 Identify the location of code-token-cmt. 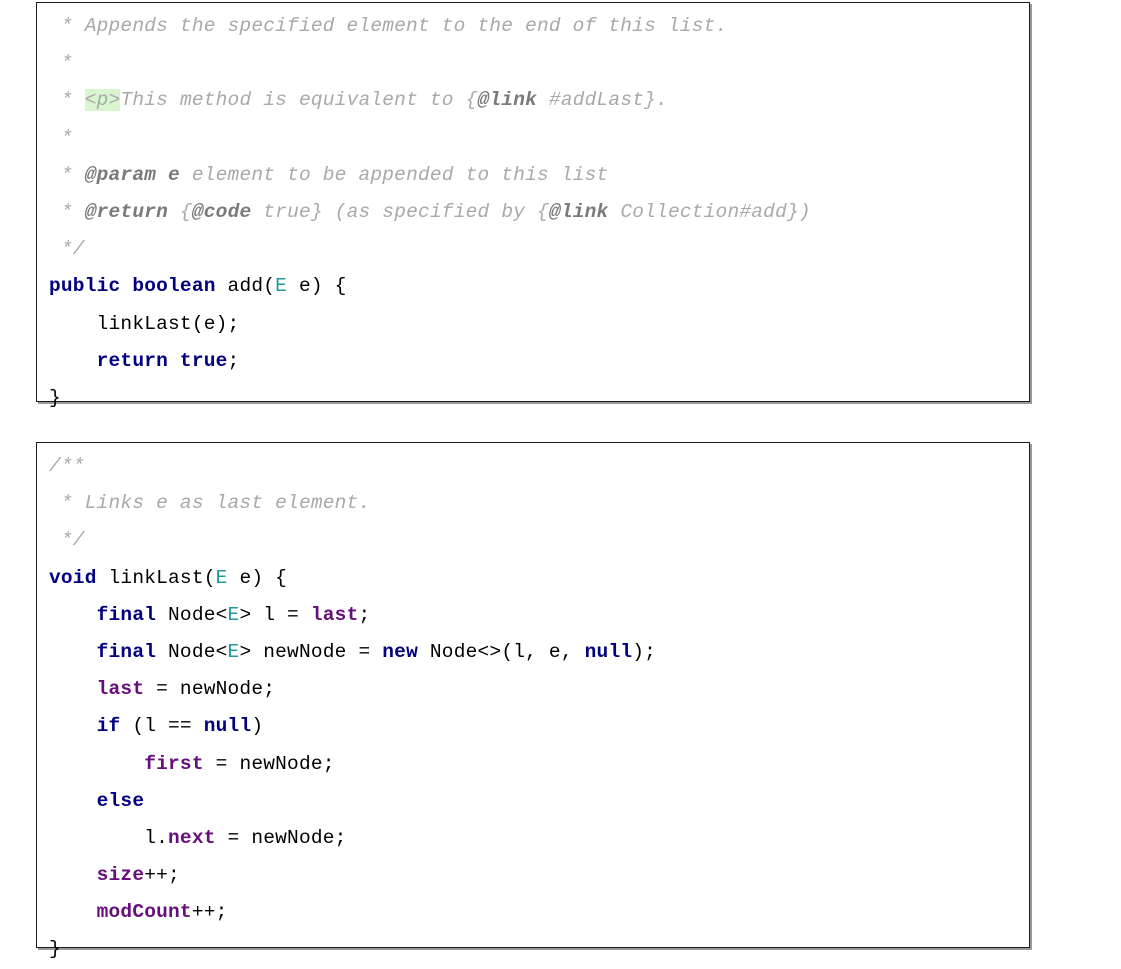
(162, 175).